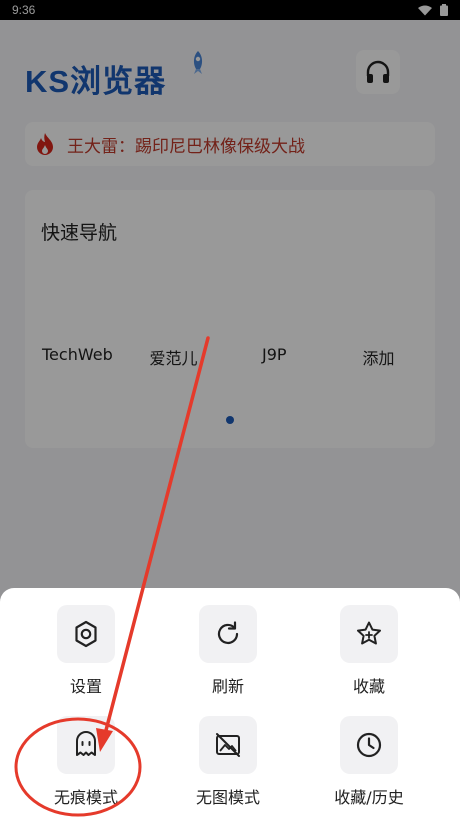 The image size is (460, 818). What do you see at coordinates (85, 797) in the screenshot?
I see `menu-item-label: 无痕模式` at bounding box center [85, 797].